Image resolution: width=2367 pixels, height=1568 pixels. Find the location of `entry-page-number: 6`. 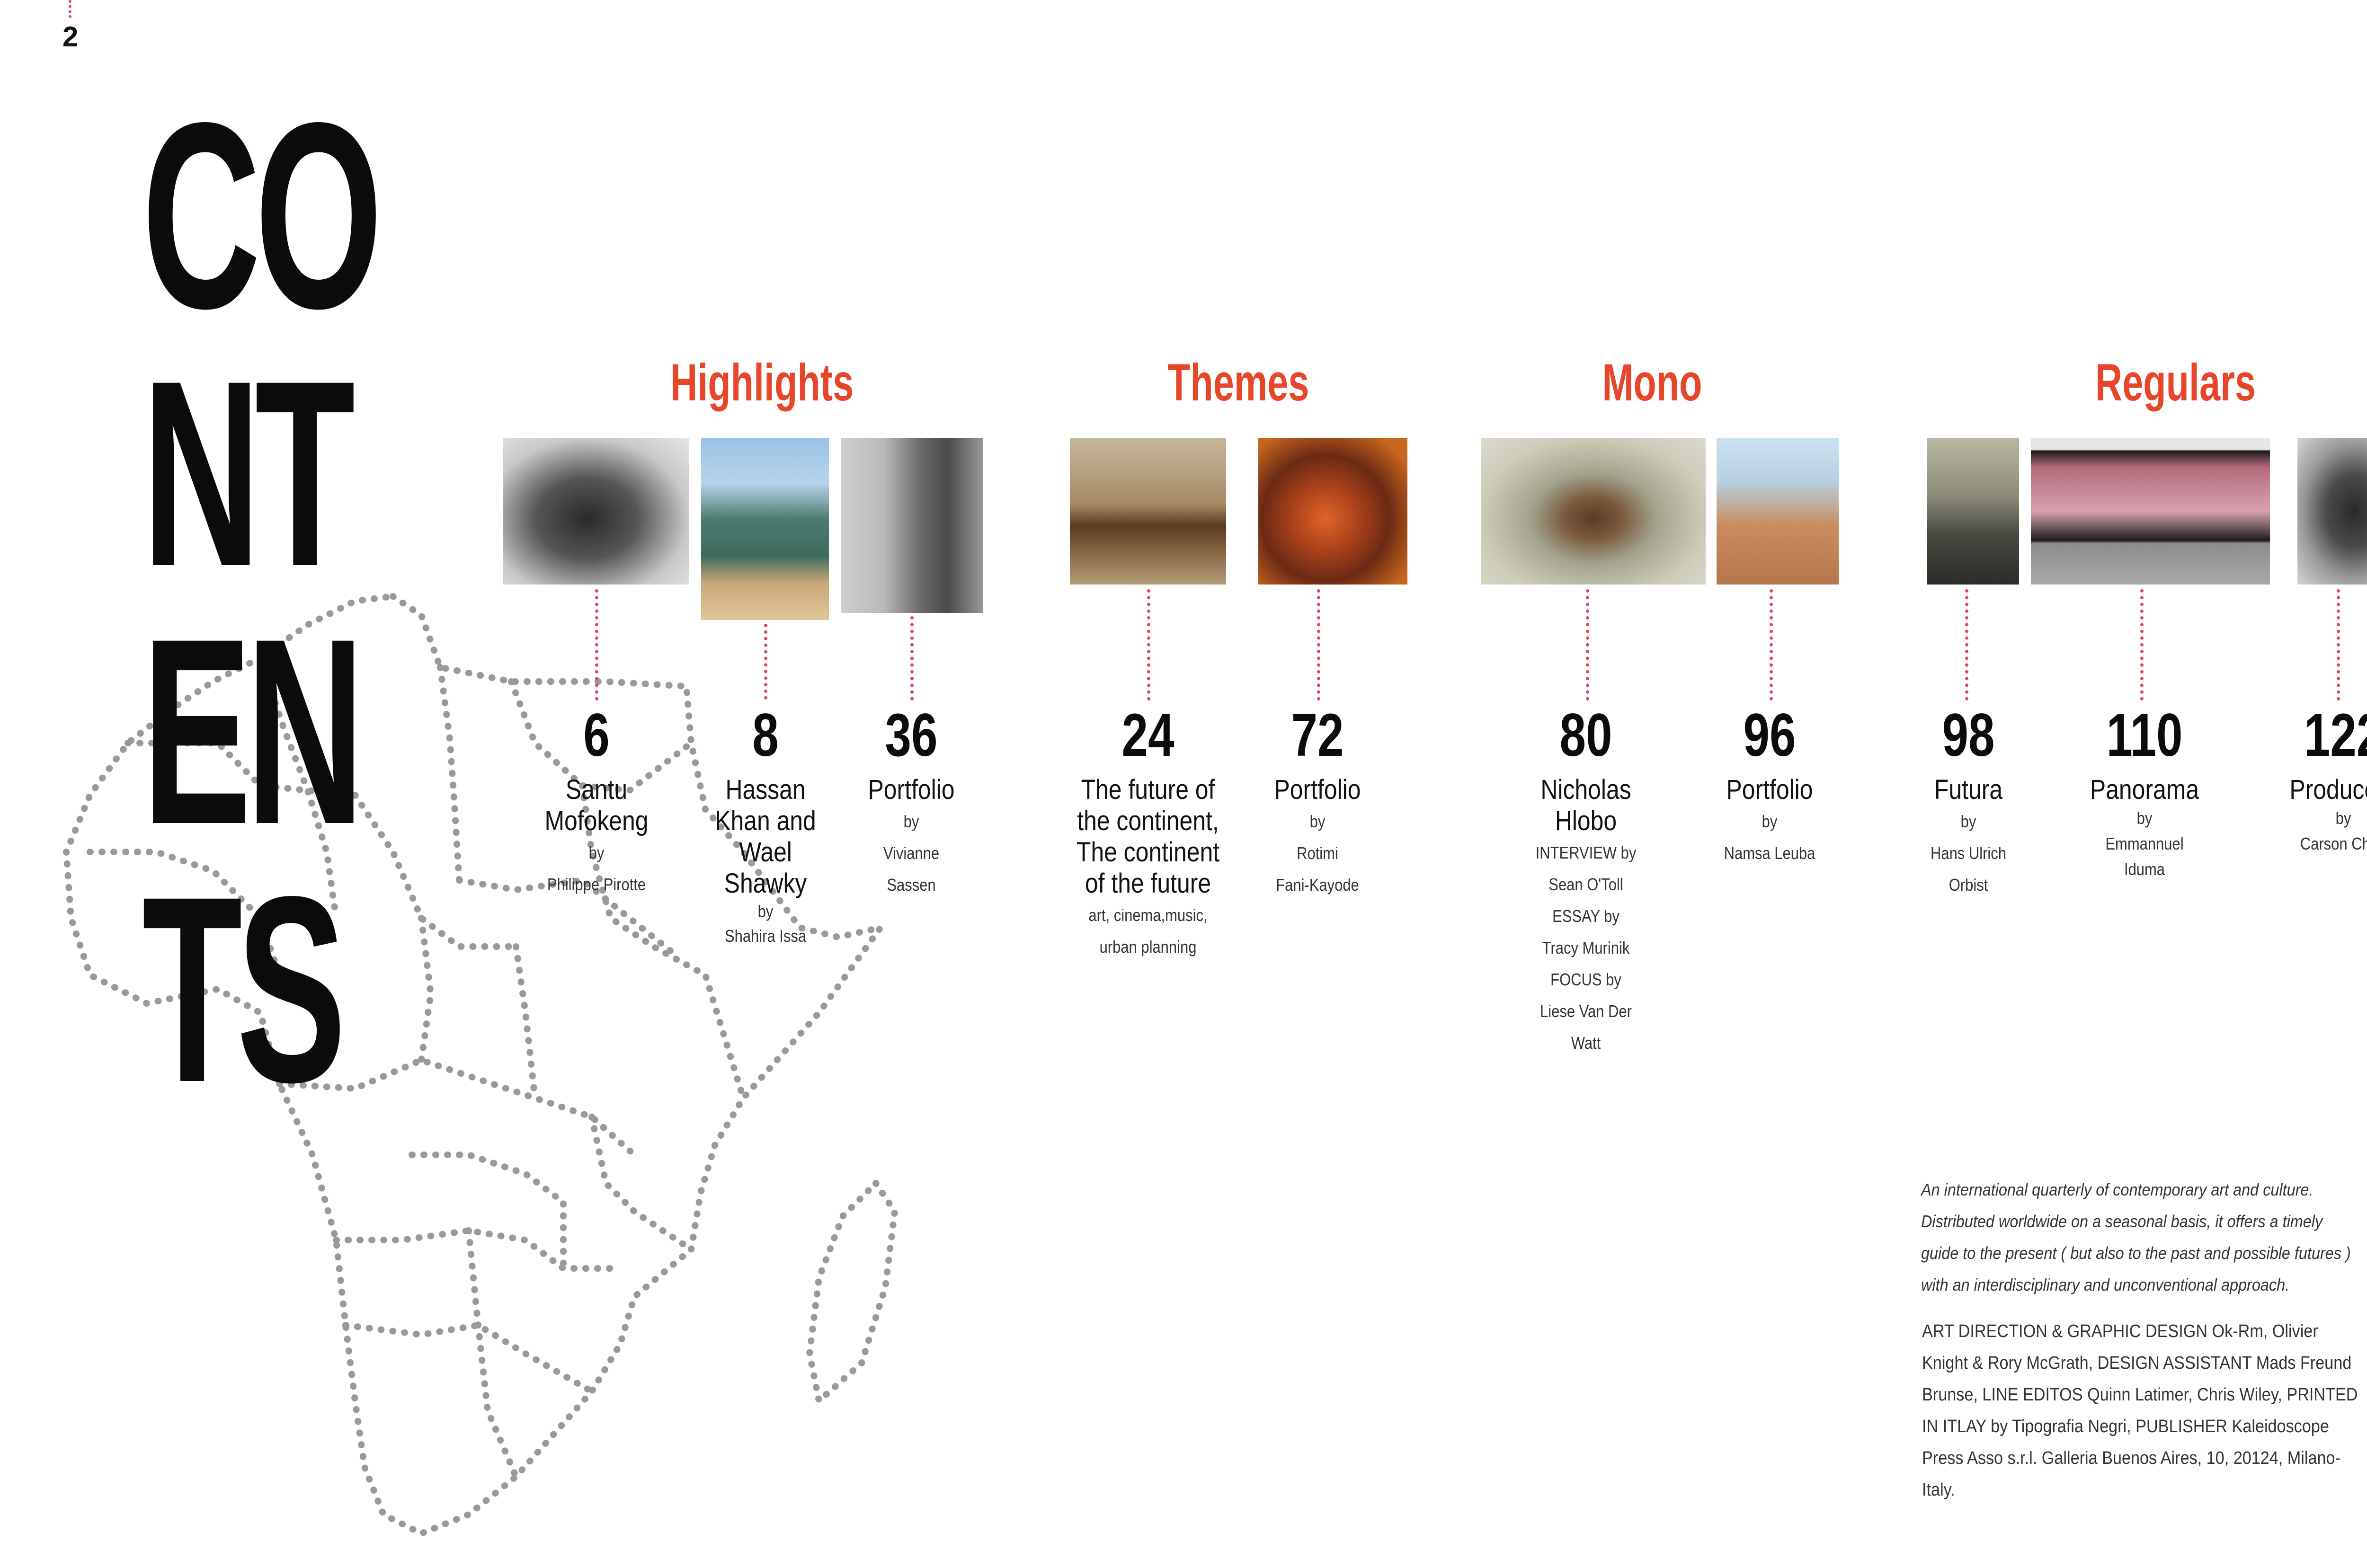

entry-page-number: 6 is located at coordinates (596, 735).